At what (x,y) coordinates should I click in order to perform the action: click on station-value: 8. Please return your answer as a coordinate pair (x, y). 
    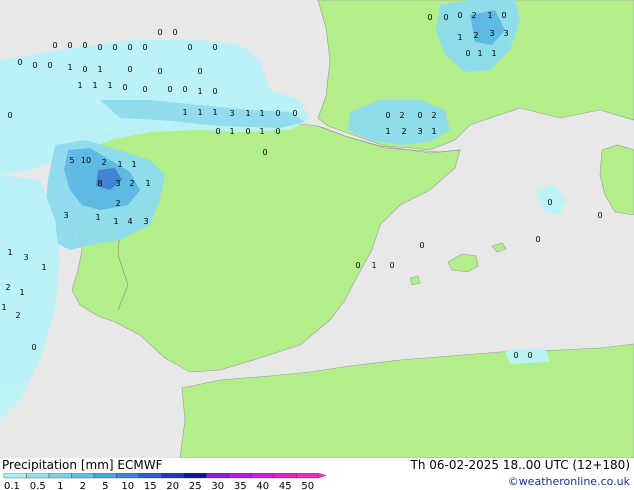
    Looking at the image, I should click on (99, 183).